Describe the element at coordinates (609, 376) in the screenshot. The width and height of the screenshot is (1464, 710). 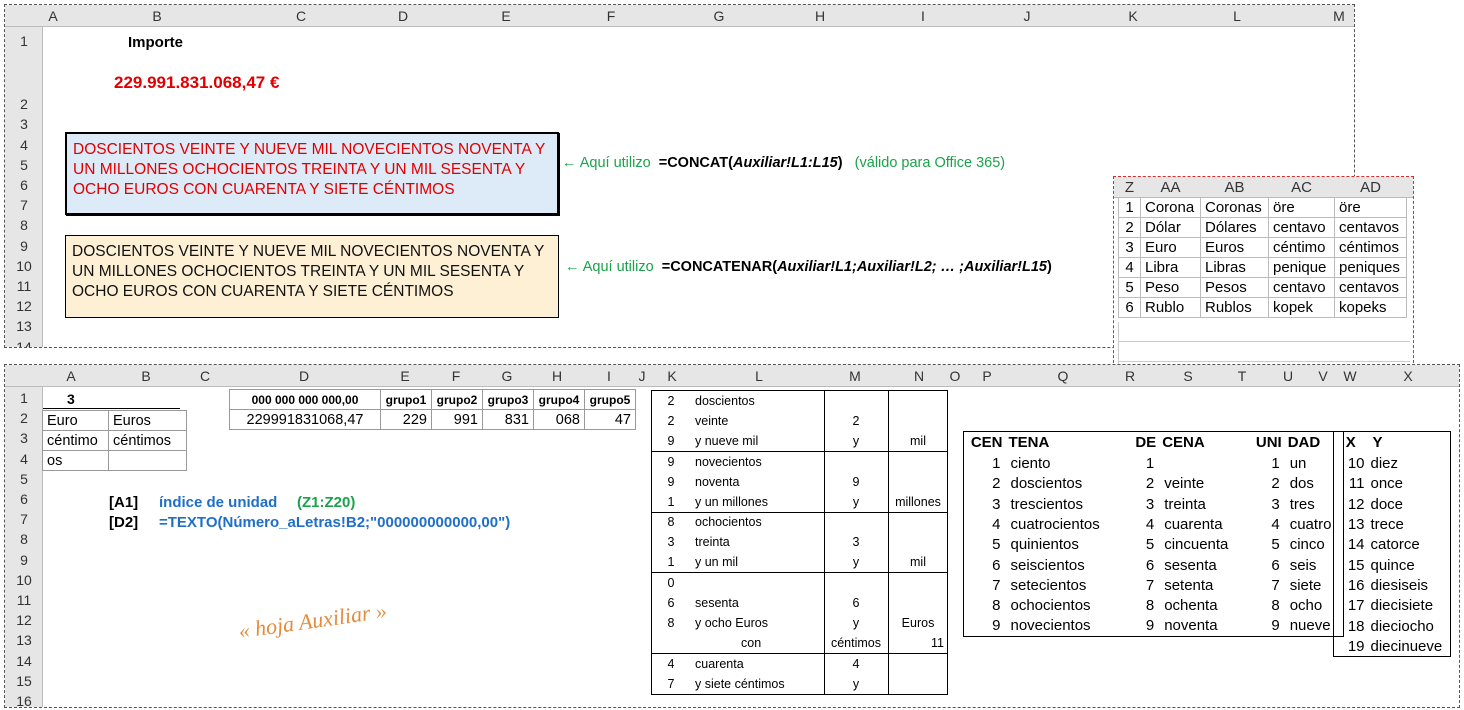
I see `column-header-I: I` at that location.